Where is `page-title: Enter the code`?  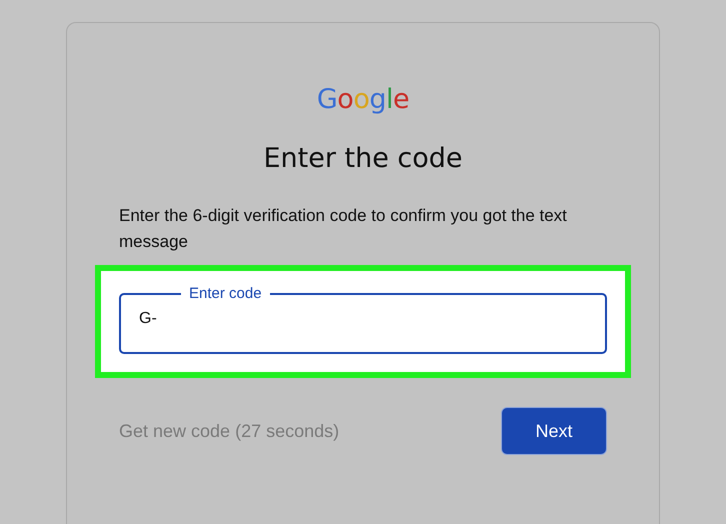 page-title: Enter the code is located at coordinates (363, 159).